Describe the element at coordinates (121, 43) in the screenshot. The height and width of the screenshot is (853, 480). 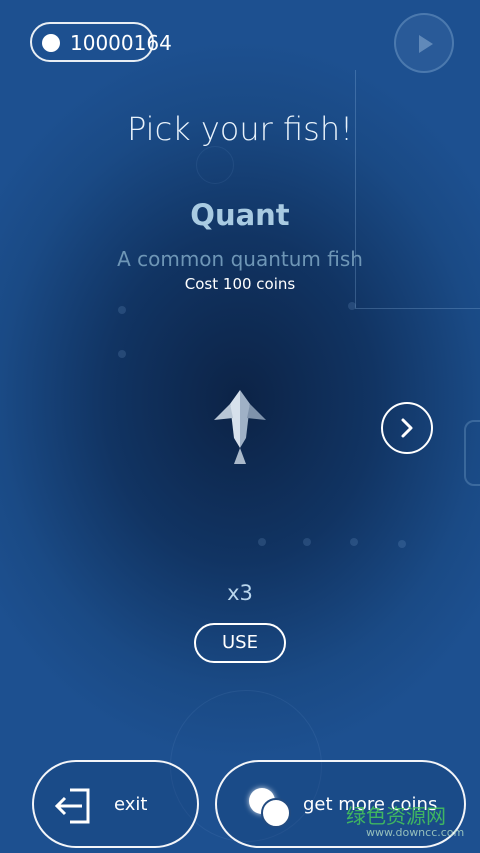
I see `coin-balance: 10000164` at that location.